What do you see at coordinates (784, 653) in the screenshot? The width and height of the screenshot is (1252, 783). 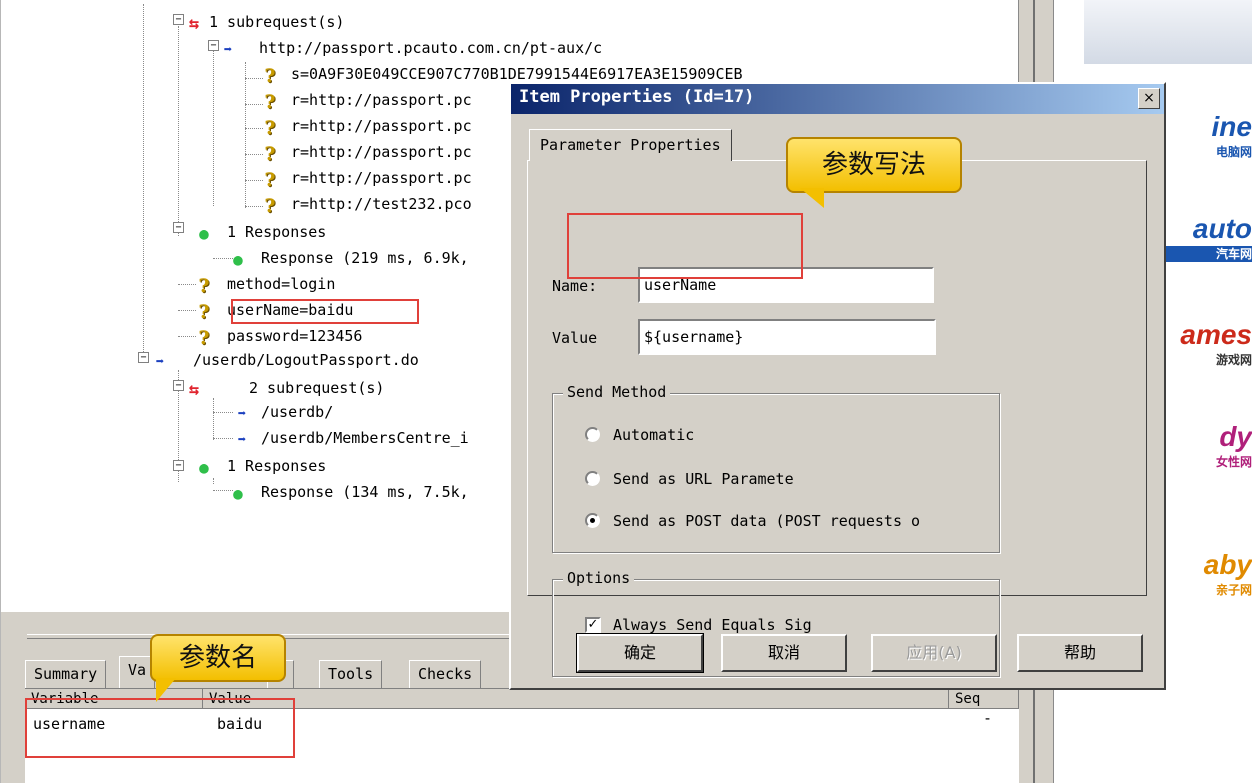 I see `cancel-button: 取消` at bounding box center [784, 653].